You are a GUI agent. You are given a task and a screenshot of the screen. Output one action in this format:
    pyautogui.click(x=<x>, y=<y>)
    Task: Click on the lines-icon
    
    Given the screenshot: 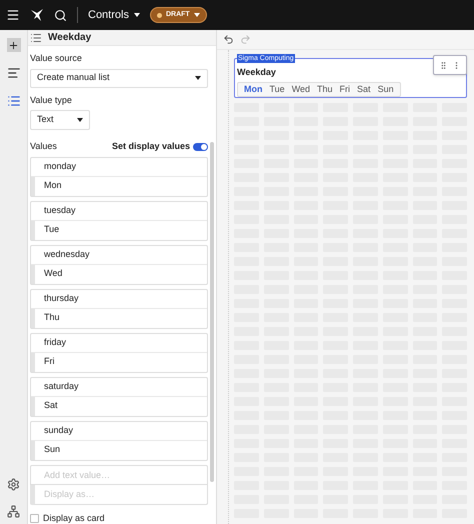 What is the action you would take?
    pyautogui.click(x=13, y=73)
    